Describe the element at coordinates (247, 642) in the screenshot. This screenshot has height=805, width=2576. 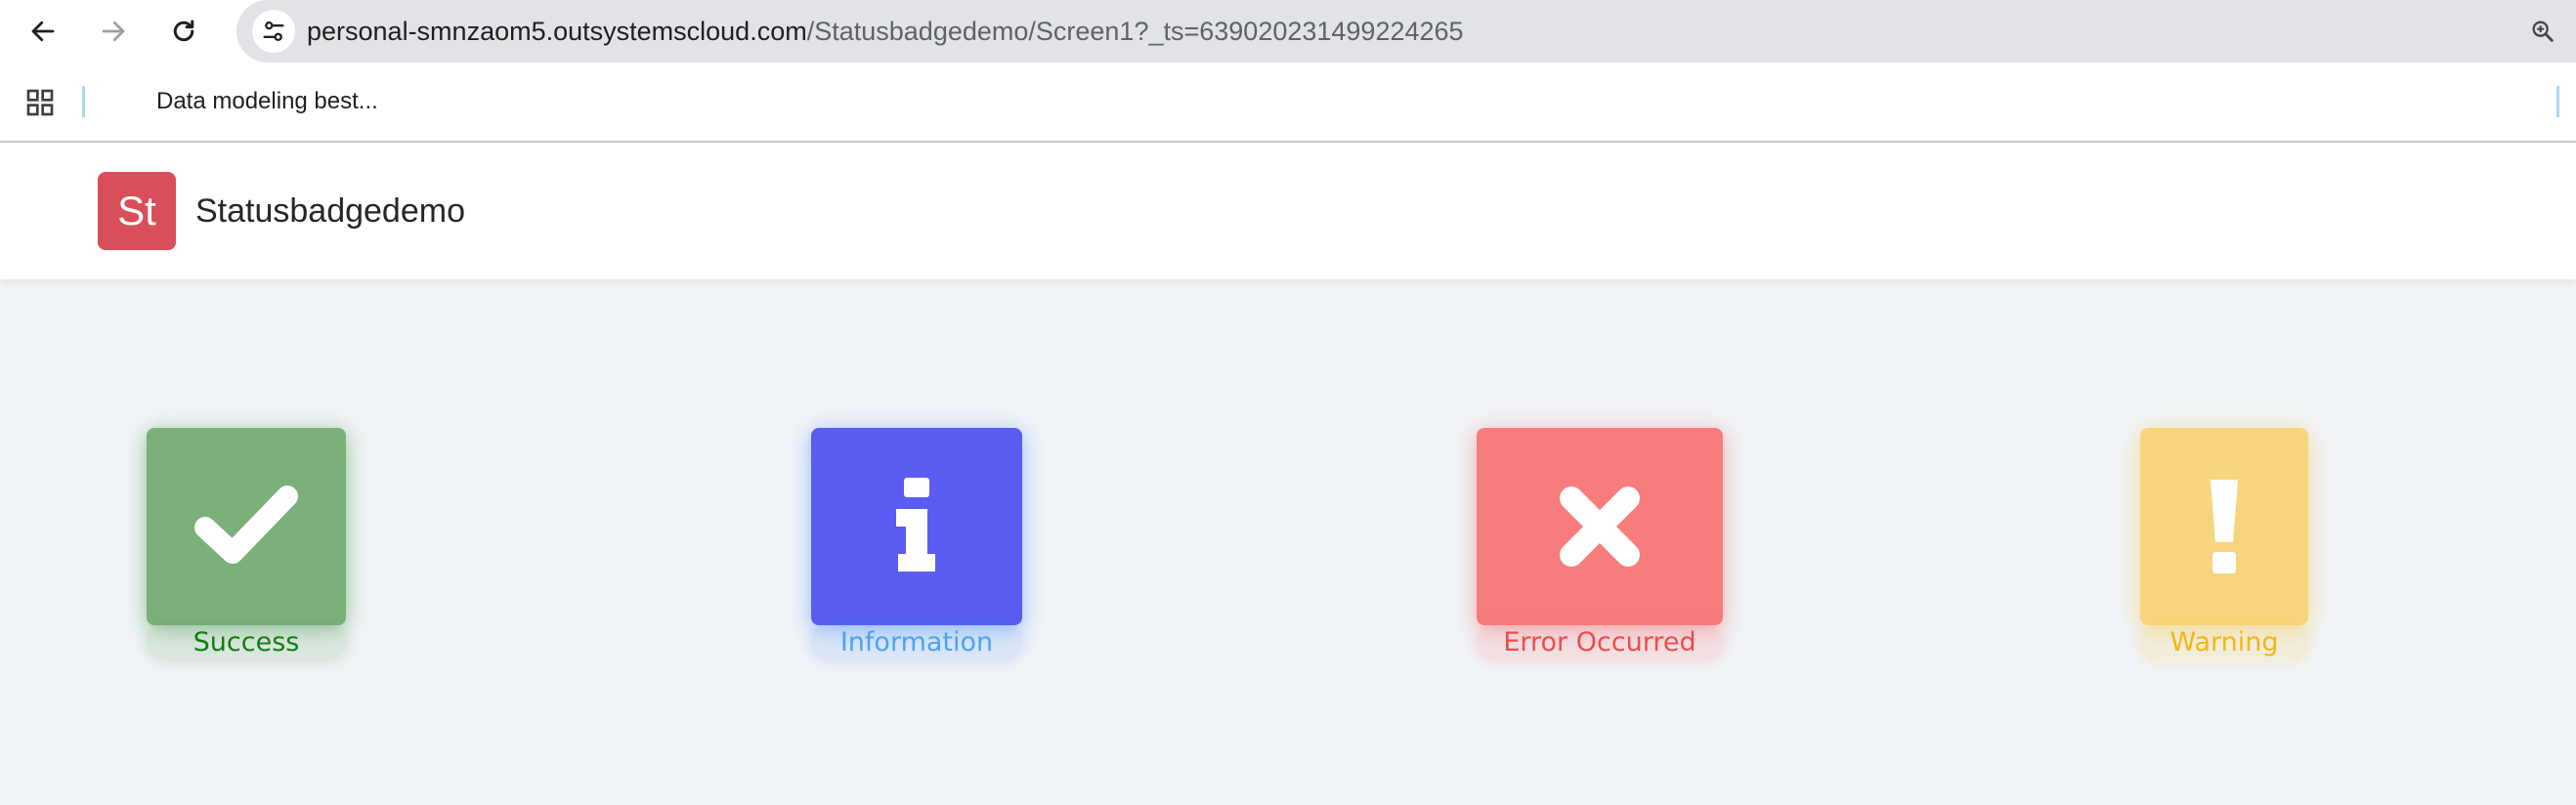
I see `success-label: Success` at that location.